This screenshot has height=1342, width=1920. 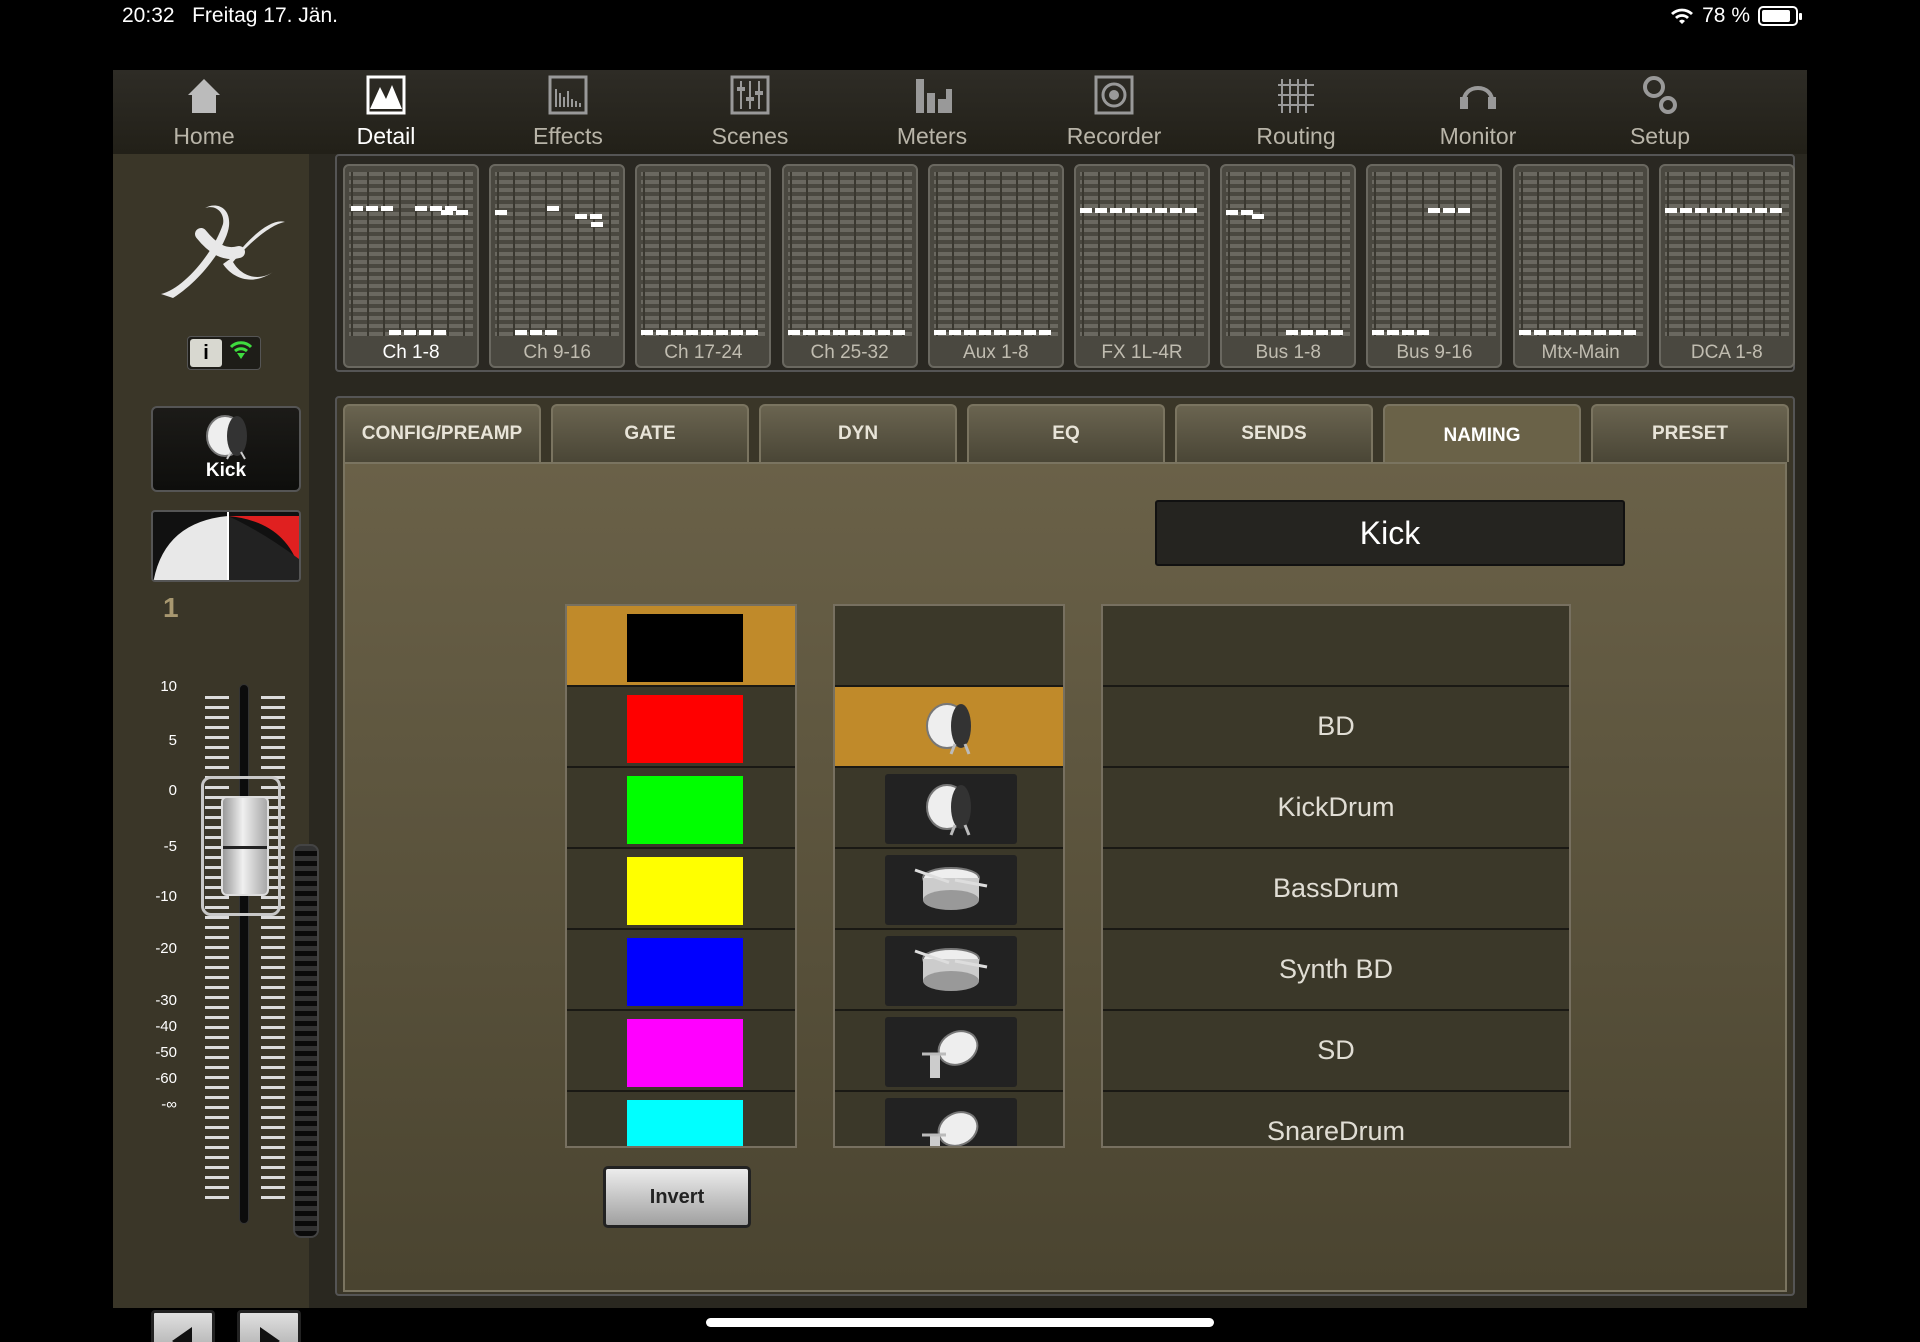 What do you see at coordinates (1726, 352) in the screenshot?
I see `bank-label: DCA 1-8` at bounding box center [1726, 352].